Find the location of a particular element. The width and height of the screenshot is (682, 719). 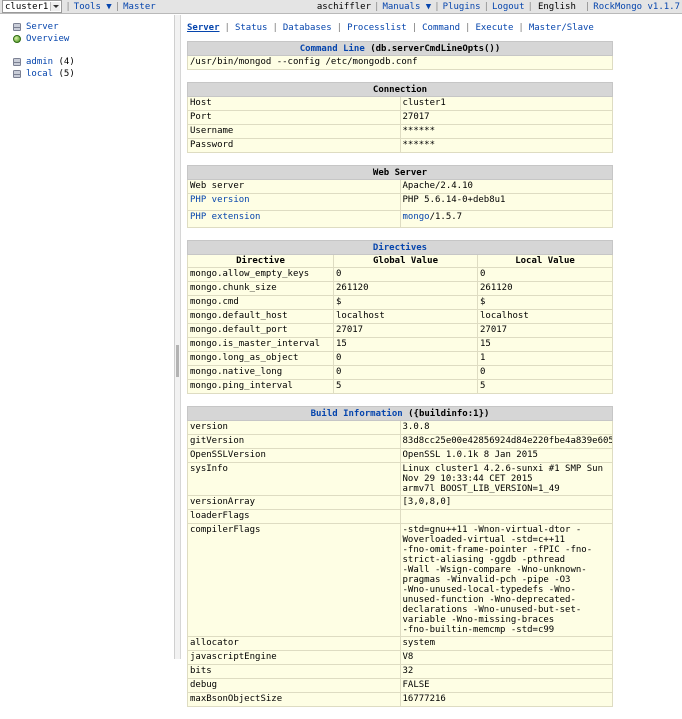

global-value: 5 is located at coordinates (405, 386).